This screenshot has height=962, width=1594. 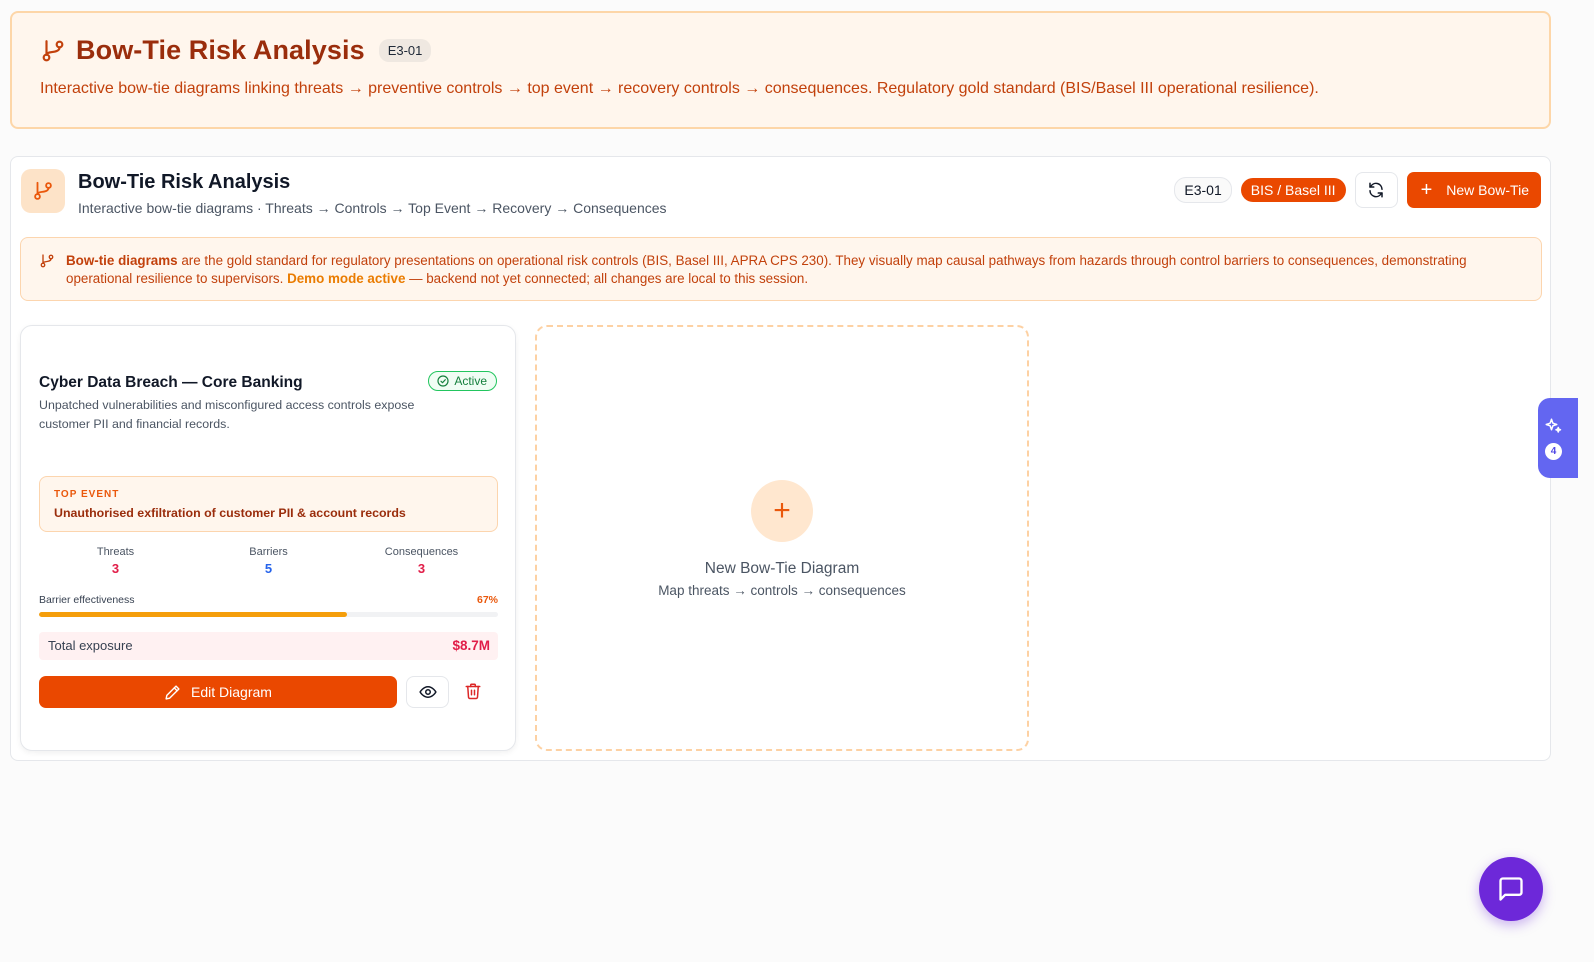 I want to click on status-badge: Active, so click(x=462, y=381).